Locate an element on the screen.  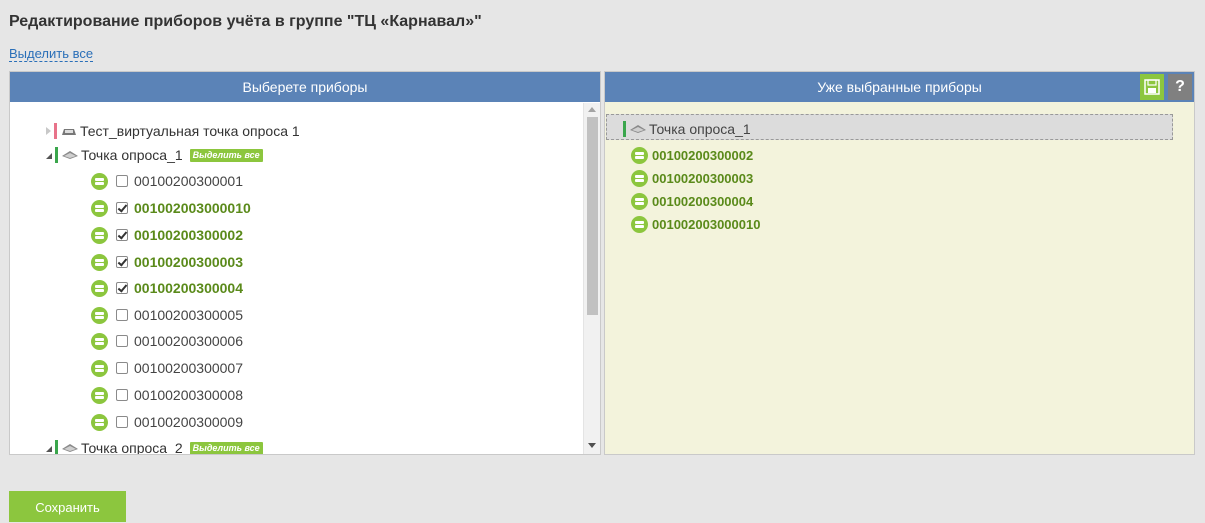
device-row: 00100200300005 is located at coordinates (167, 315).